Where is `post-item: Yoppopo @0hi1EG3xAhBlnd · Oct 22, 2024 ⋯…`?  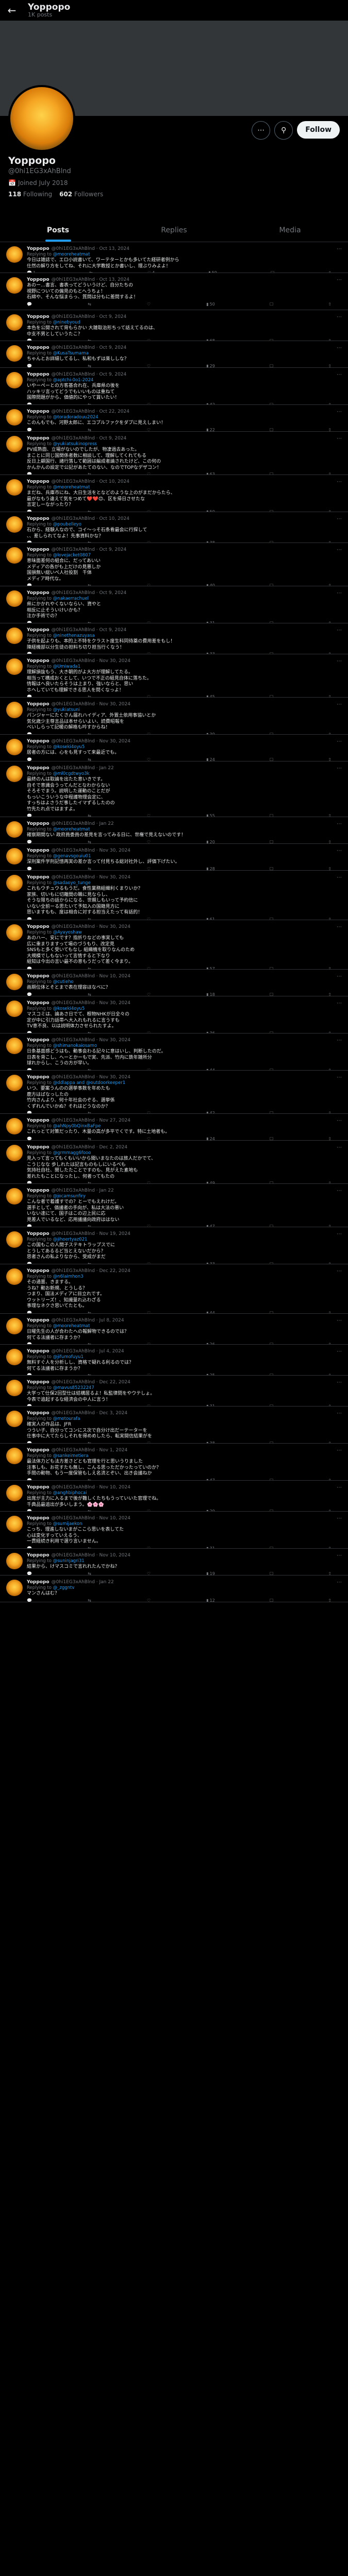 post-item: Yoppopo @0hi1EG3xAhBlnd · Oct 22, 2024 ⋯… is located at coordinates (174, 418).